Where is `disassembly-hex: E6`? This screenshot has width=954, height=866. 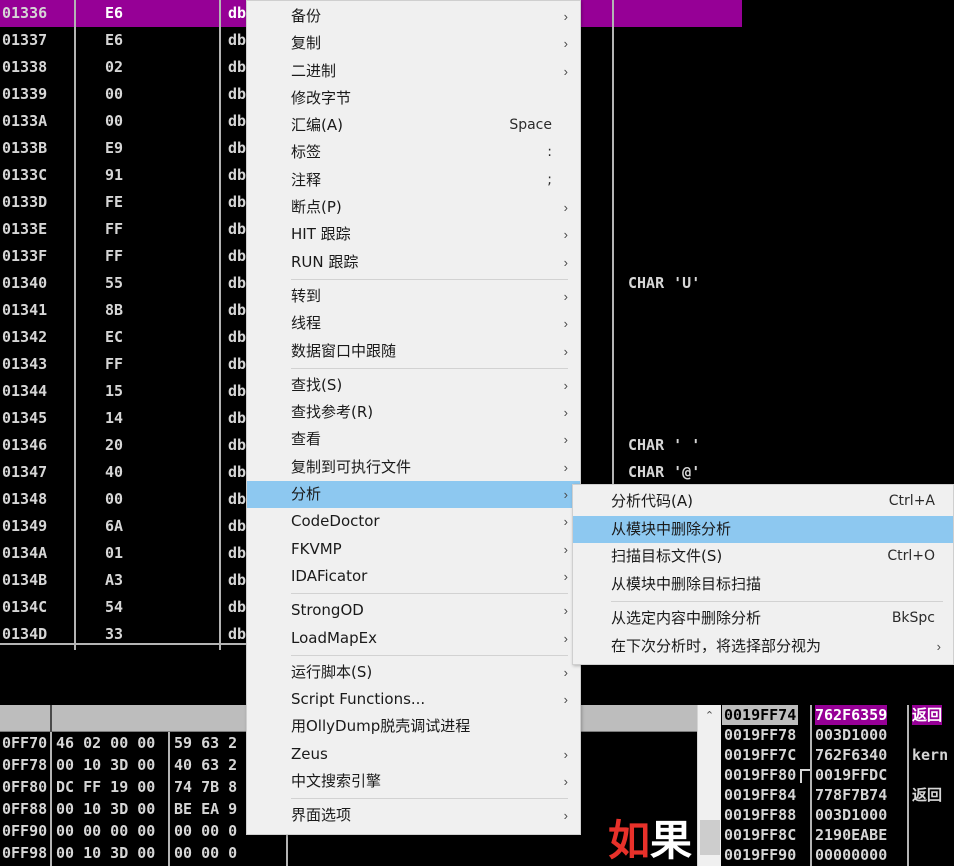 disassembly-hex: E6 is located at coordinates (114, 13).